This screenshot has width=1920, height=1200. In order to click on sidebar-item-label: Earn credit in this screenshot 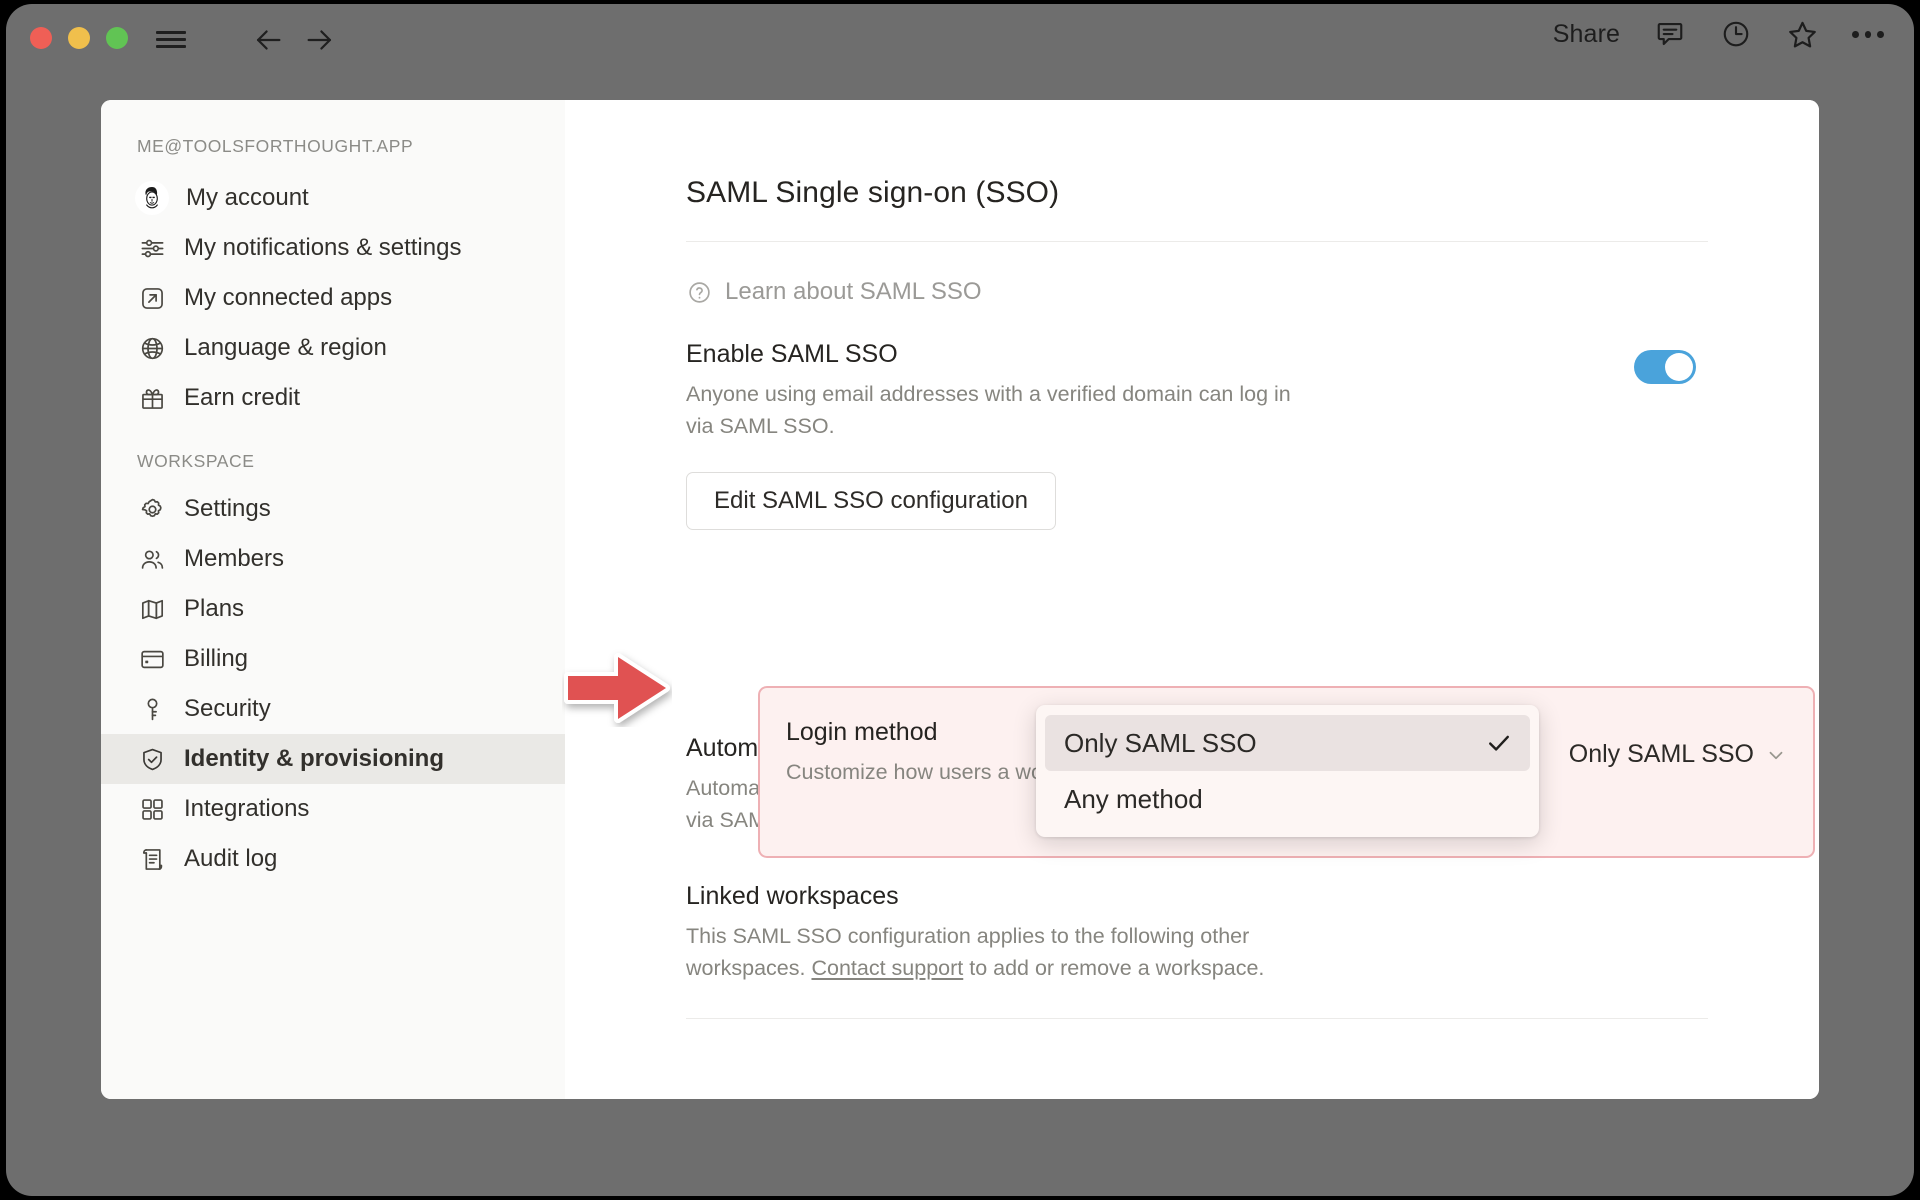, I will do `click(242, 397)`.